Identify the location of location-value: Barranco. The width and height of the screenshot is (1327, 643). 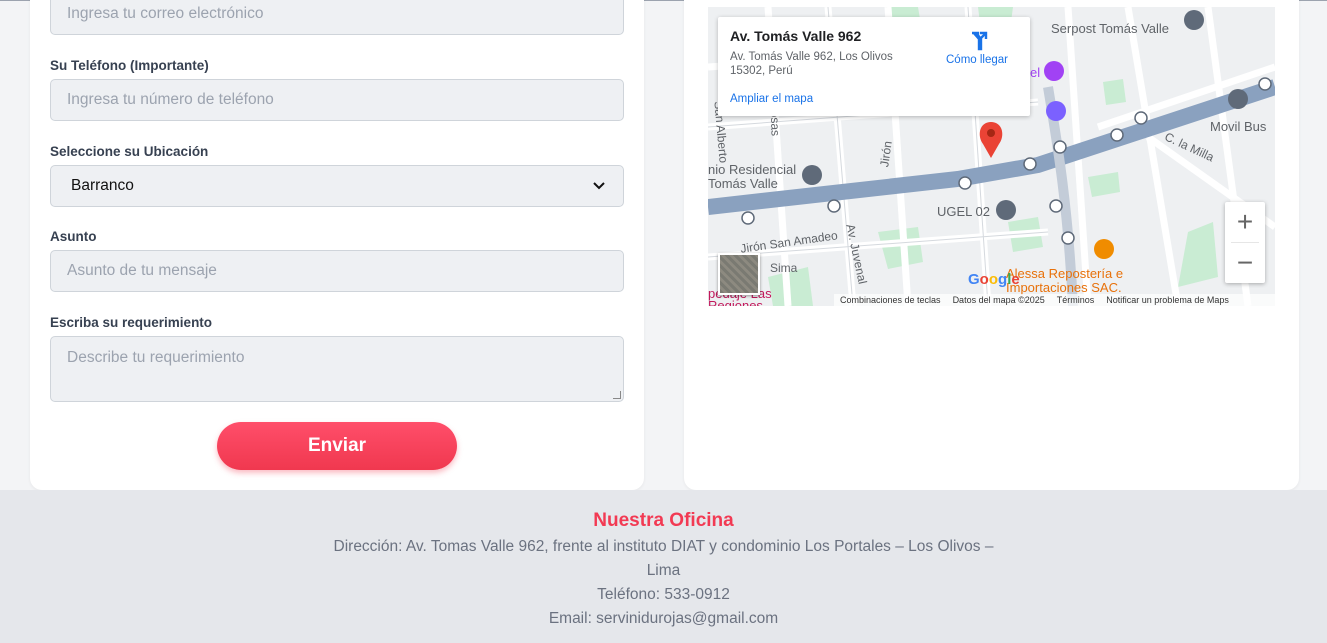
(102, 185).